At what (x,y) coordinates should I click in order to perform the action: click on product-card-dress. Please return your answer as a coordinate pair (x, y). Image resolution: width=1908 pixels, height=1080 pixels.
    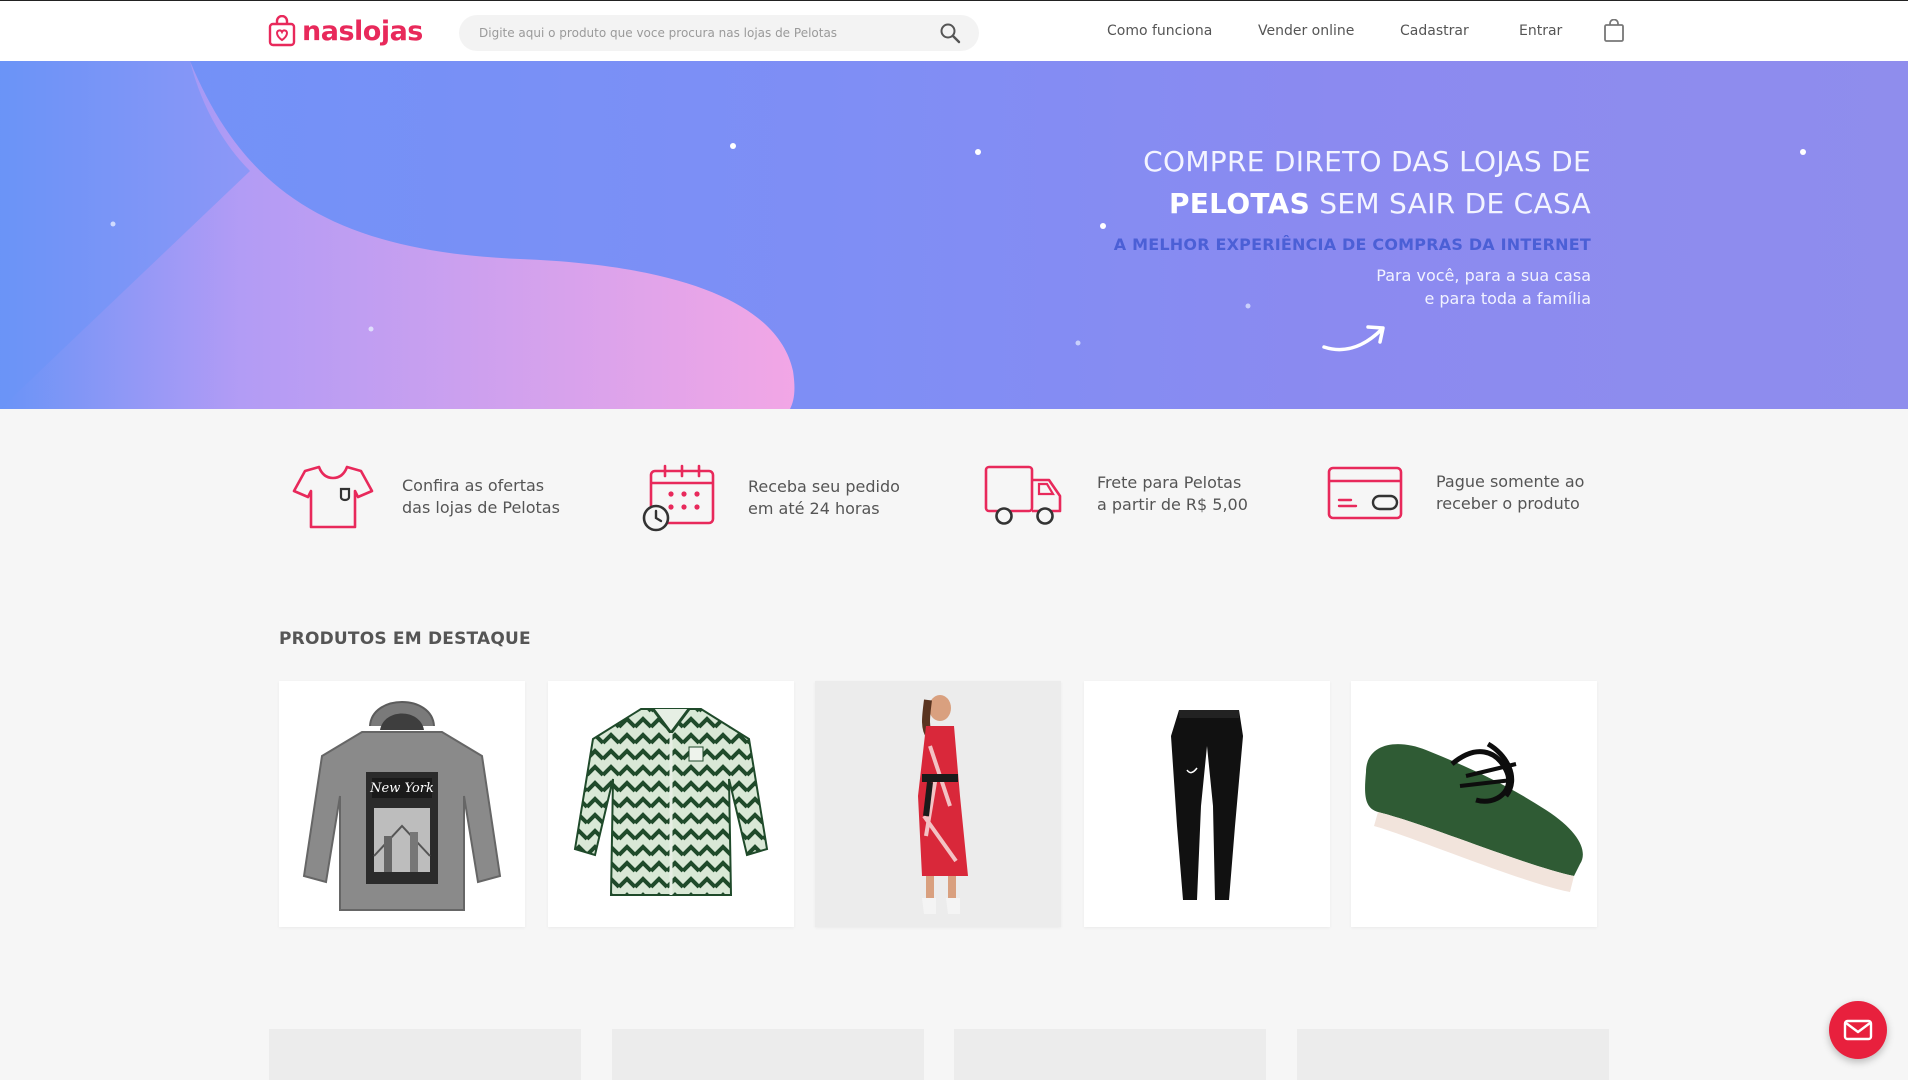
    Looking at the image, I should click on (938, 804).